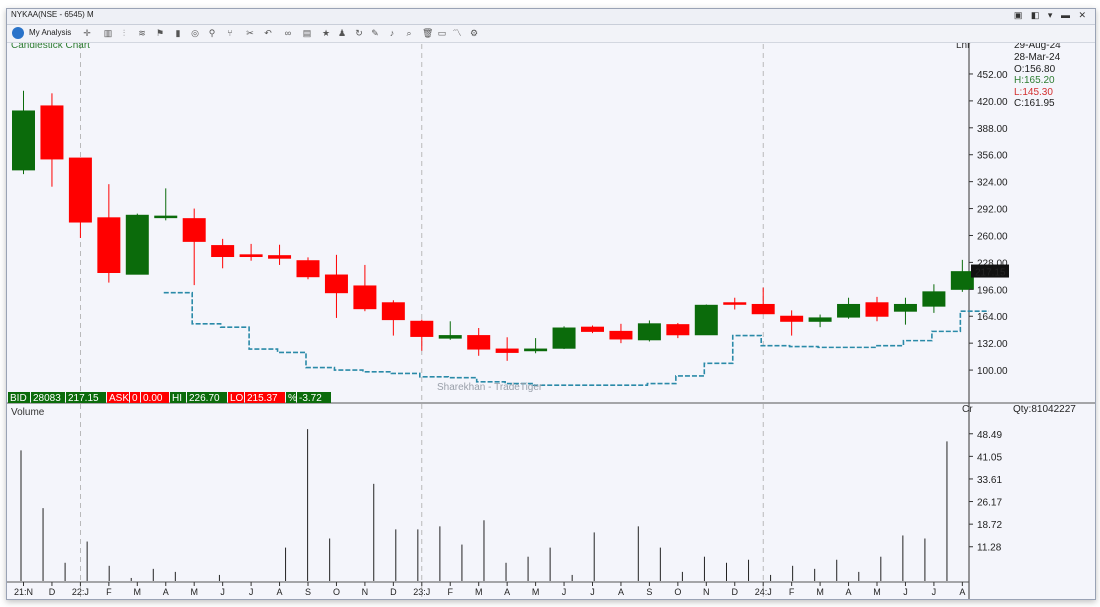  What do you see at coordinates (87, 33) in the screenshot?
I see `crosshair-icon: ✛` at bounding box center [87, 33].